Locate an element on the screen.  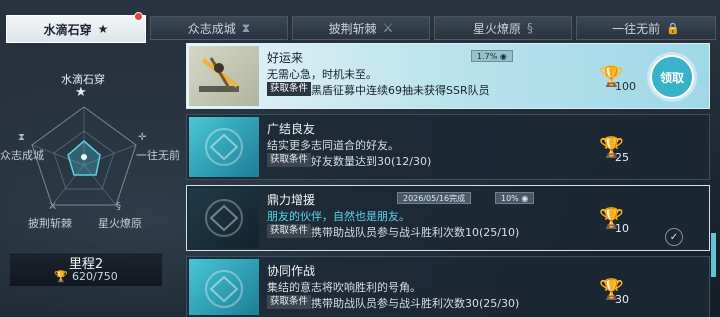
trophy-icon: 🏆 is located at coordinates (61, 276).